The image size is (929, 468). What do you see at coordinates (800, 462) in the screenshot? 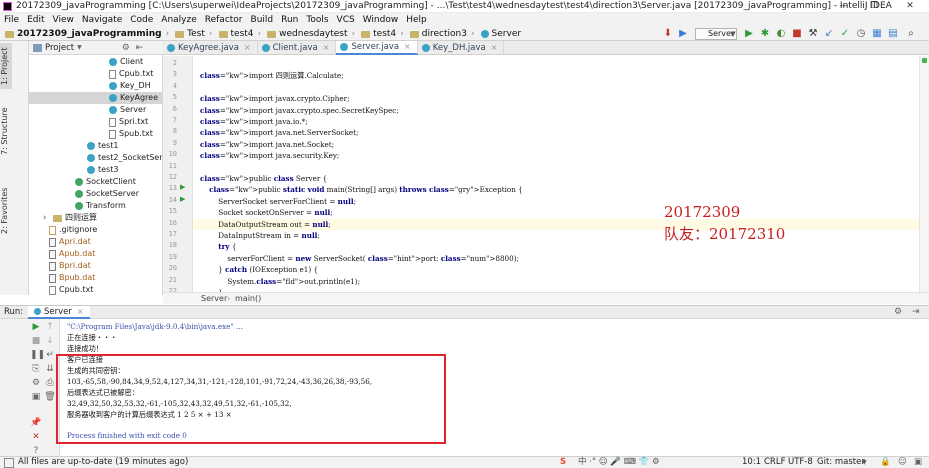
I see `file-encoding: UTF-8` at bounding box center [800, 462].